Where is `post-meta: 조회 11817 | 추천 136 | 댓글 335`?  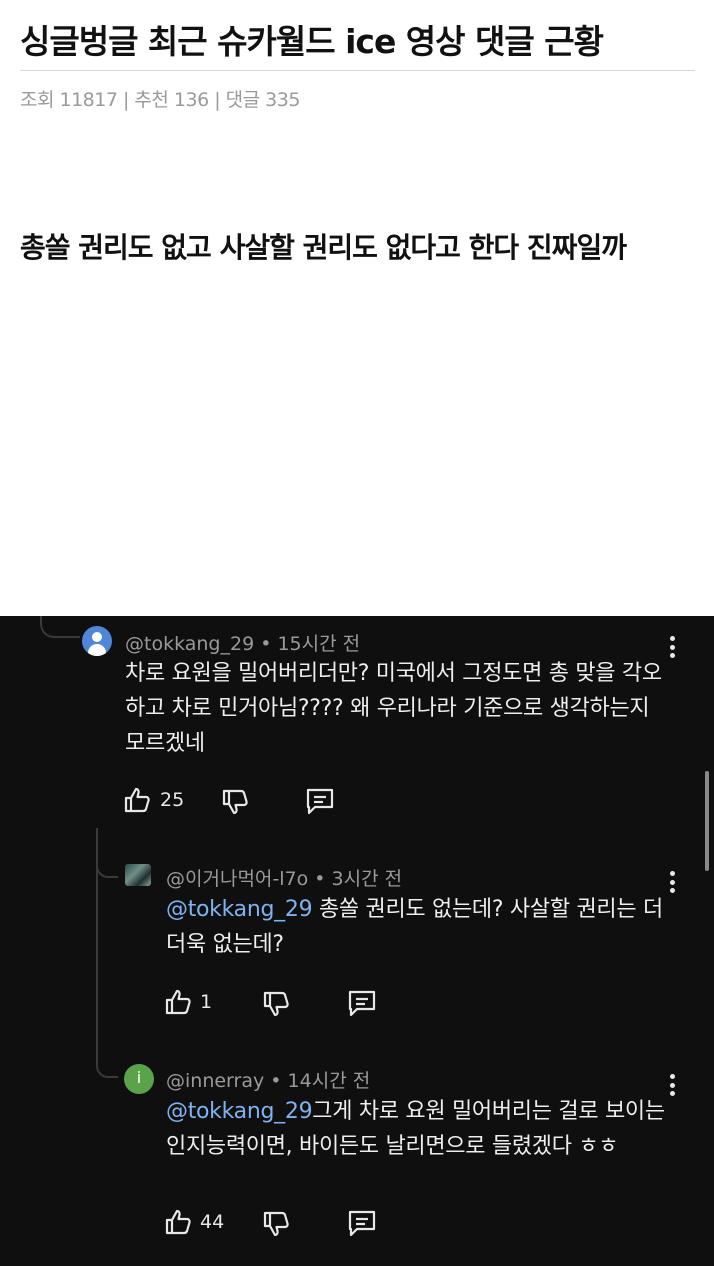
post-meta: 조회 11817 | 추천 136 | 댓글 335 is located at coordinates (160, 100).